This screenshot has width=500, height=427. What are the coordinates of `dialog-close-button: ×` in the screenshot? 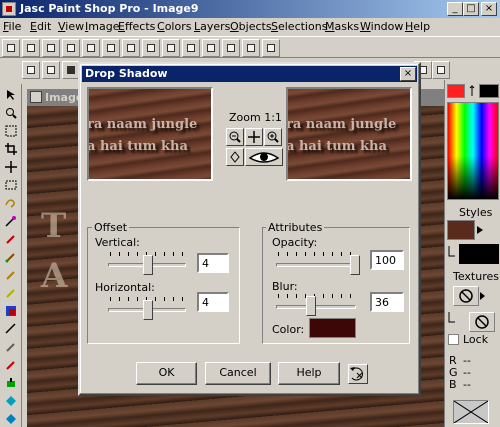 It's located at (408, 74).